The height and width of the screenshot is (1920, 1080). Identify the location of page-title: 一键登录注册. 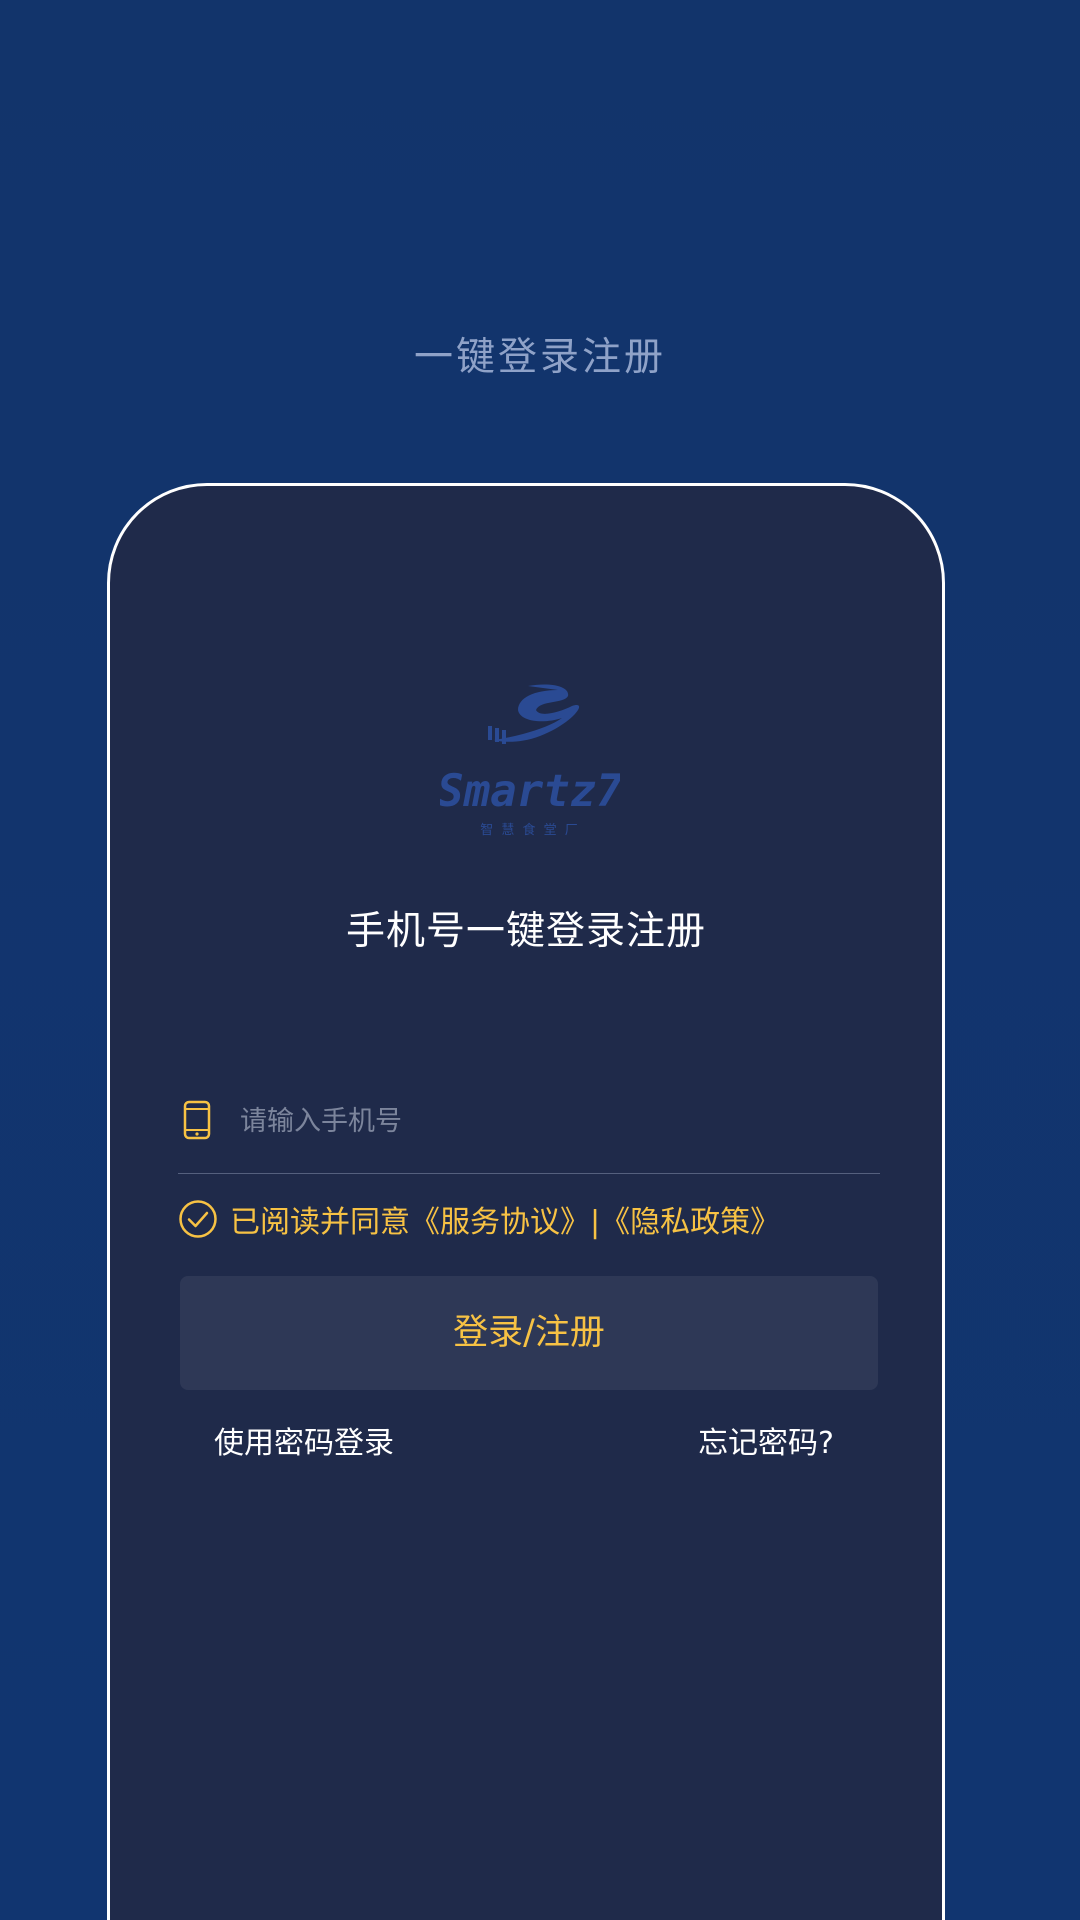
(539, 357).